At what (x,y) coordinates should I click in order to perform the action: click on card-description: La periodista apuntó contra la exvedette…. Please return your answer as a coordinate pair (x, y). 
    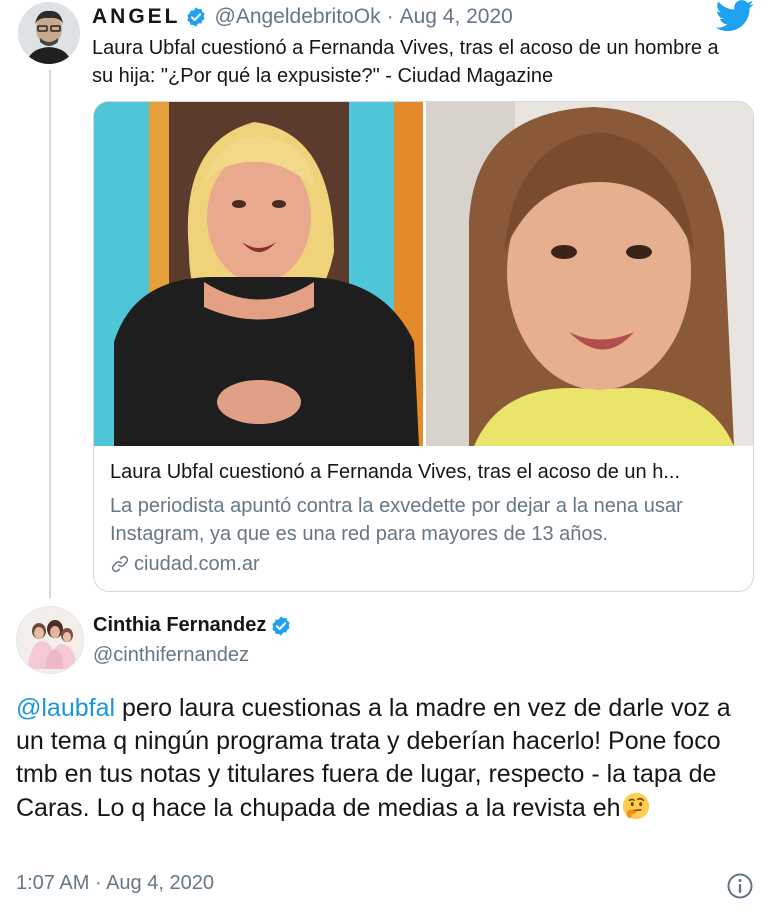
    Looking at the image, I should click on (396, 520).